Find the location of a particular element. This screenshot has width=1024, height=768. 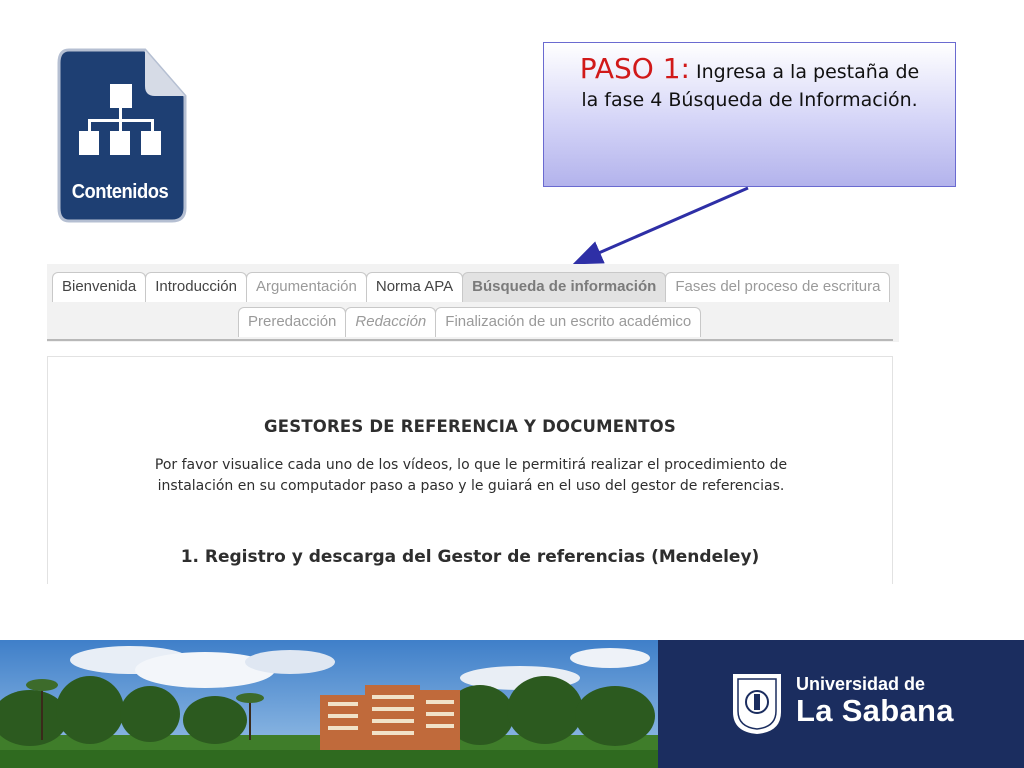

tab-introduccion: Introducción is located at coordinates (196, 287).